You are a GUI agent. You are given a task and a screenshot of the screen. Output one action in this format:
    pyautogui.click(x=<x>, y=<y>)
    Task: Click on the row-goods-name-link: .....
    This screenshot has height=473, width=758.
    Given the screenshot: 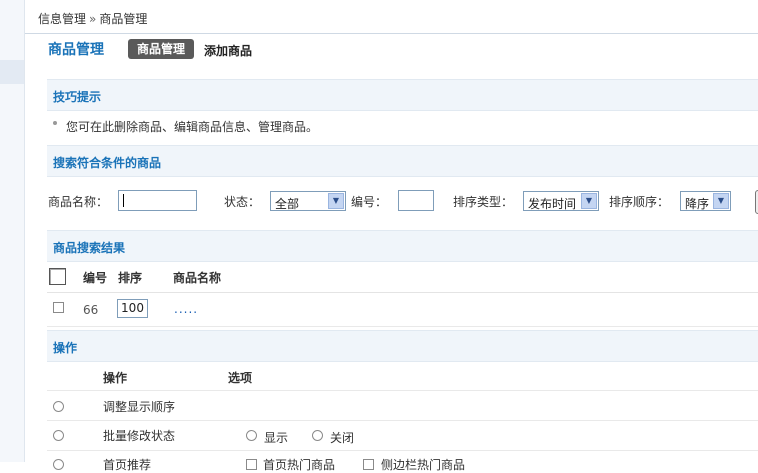 What is the action you would take?
    pyautogui.click(x=186, y=309)
    